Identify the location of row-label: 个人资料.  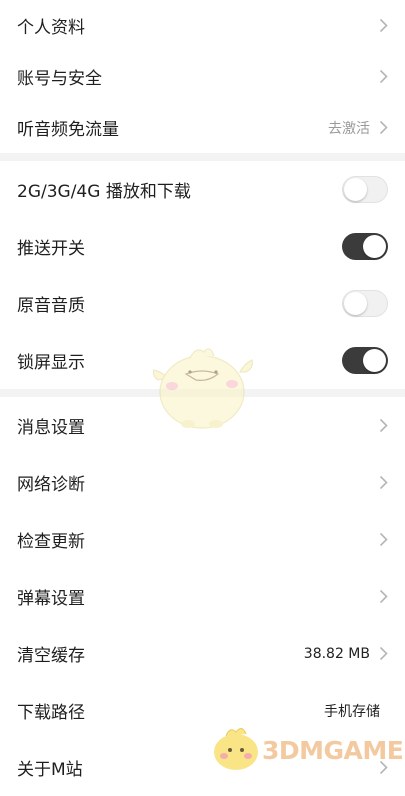
(51, 28).